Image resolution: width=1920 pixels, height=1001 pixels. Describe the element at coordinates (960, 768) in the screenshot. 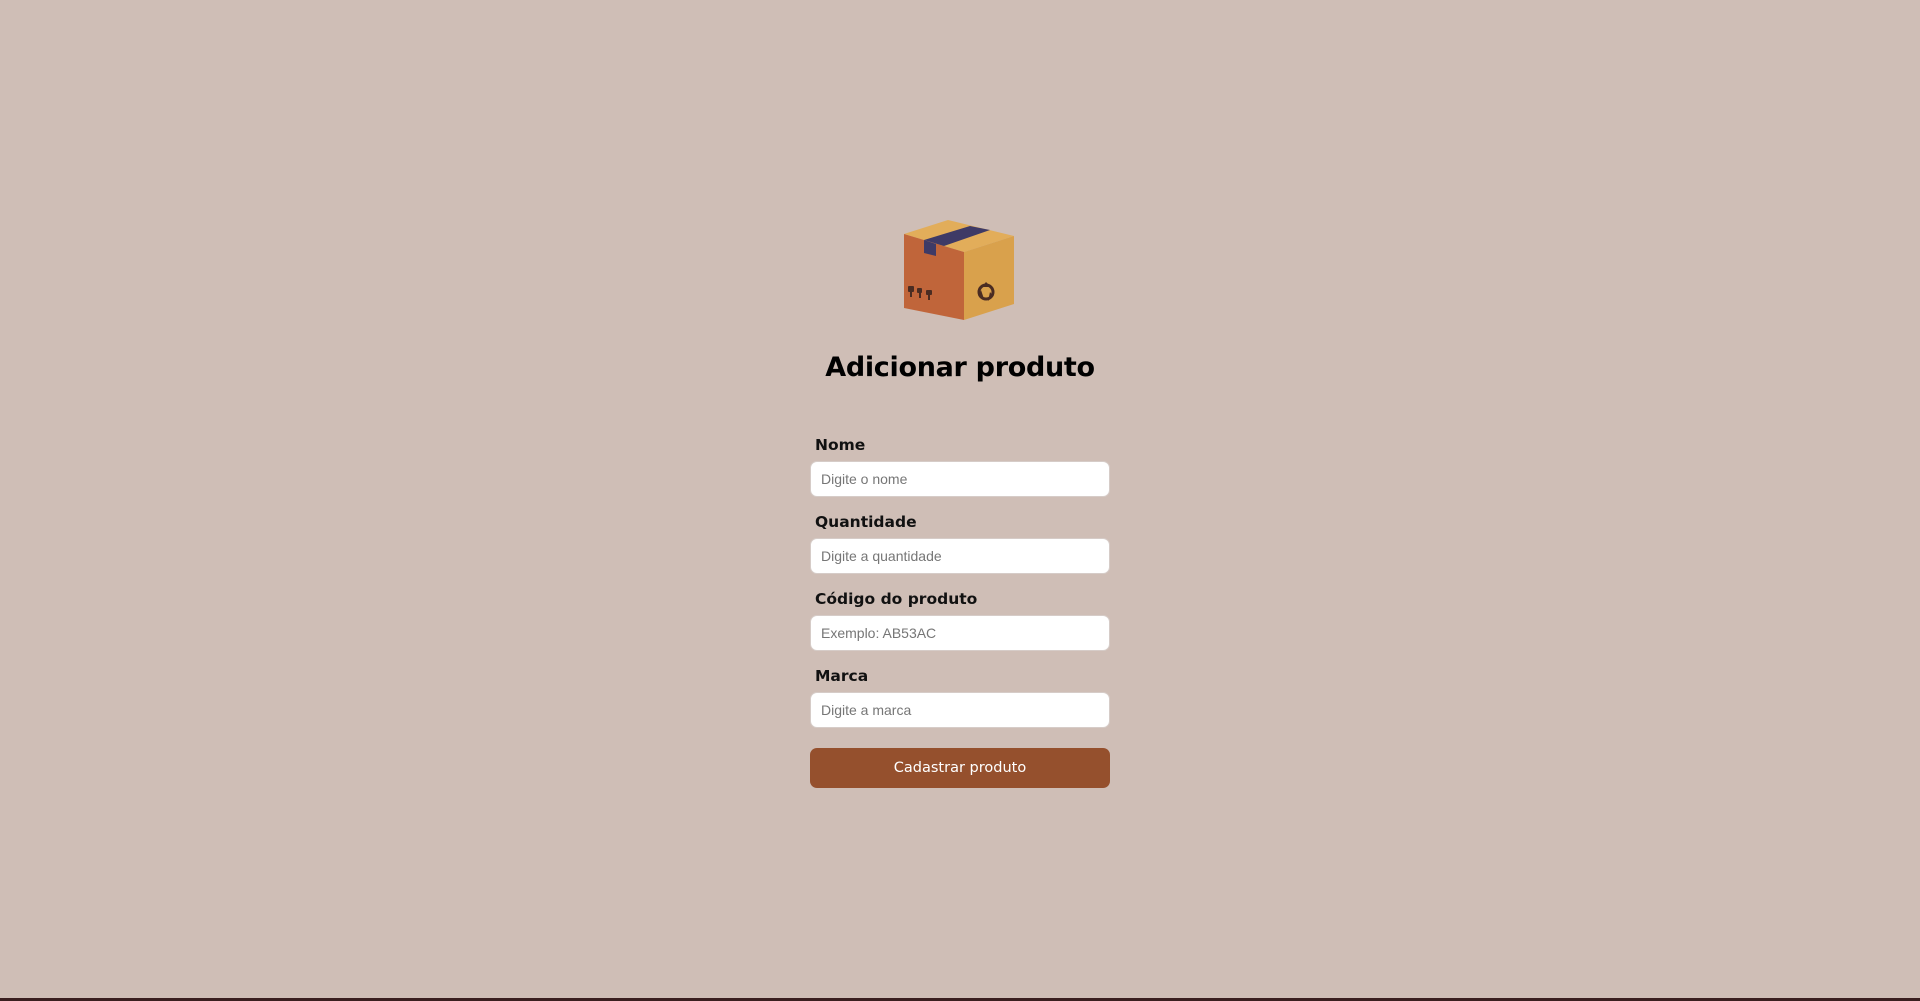

I see `register-product-button: Cadastrar produto` at that location.